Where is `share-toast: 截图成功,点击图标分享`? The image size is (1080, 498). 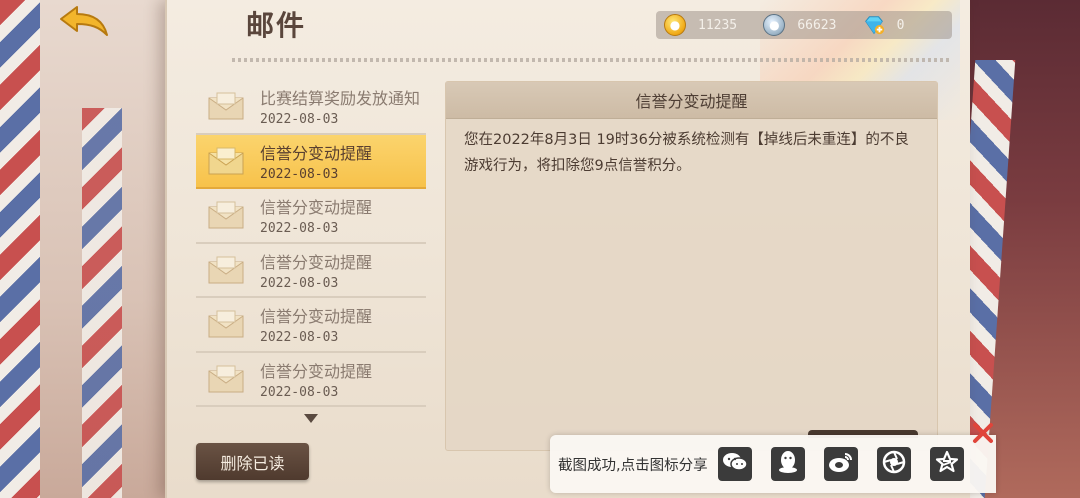 share-toast: 截图成功,点击图标分享 is located at coordinates (773, 464).